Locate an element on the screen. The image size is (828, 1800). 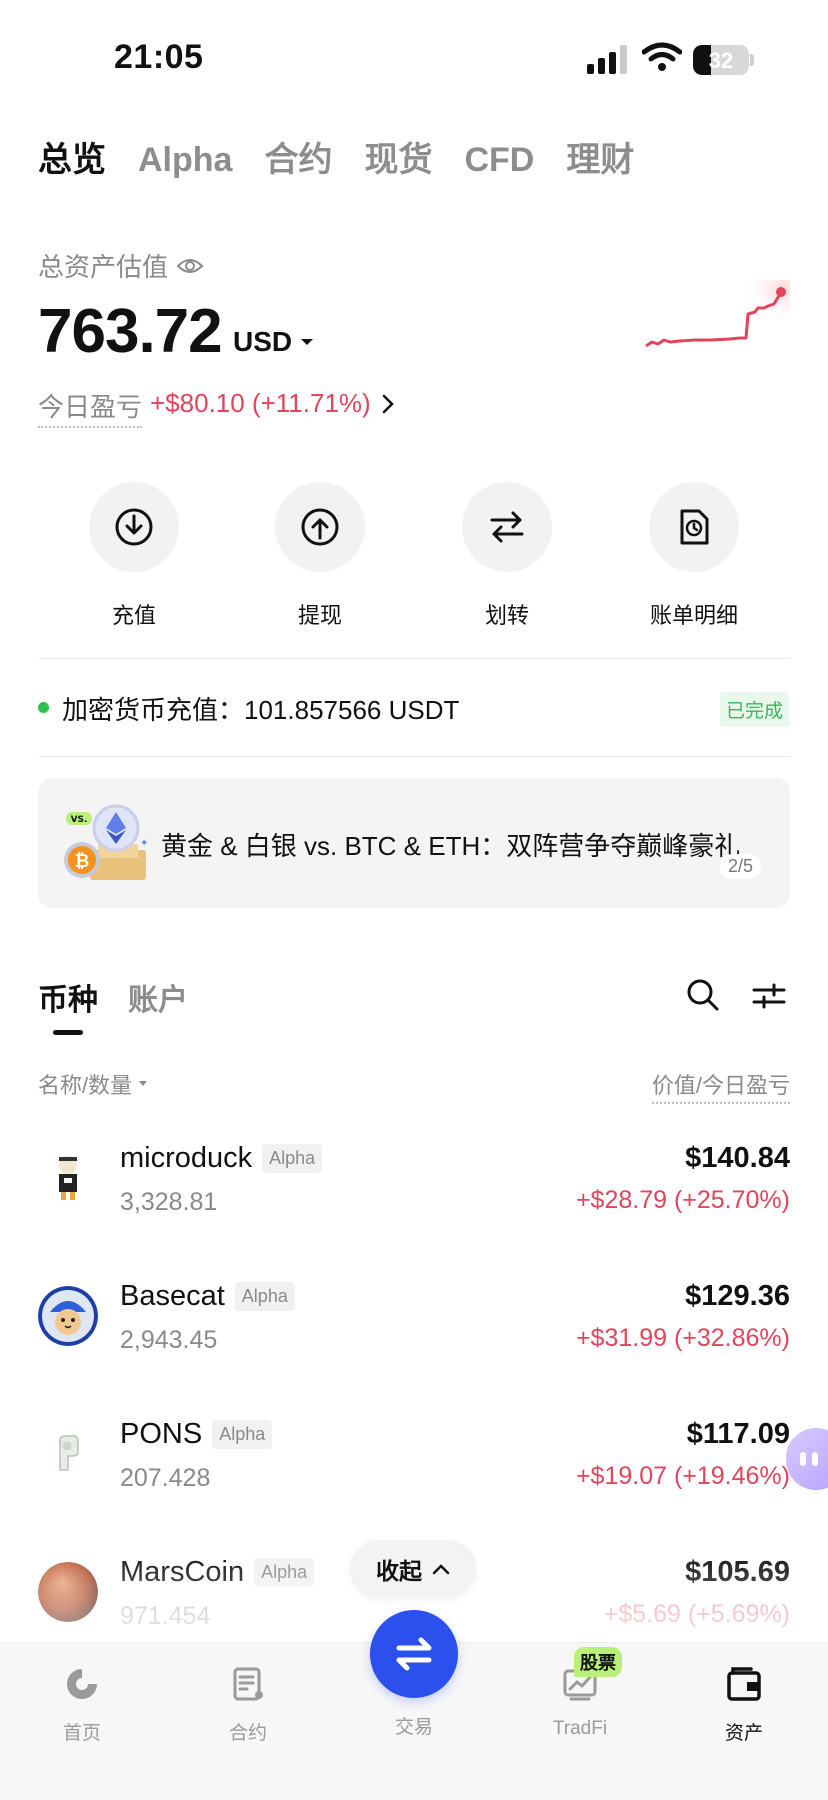
eye-icon is located at coordinates (190, 266).